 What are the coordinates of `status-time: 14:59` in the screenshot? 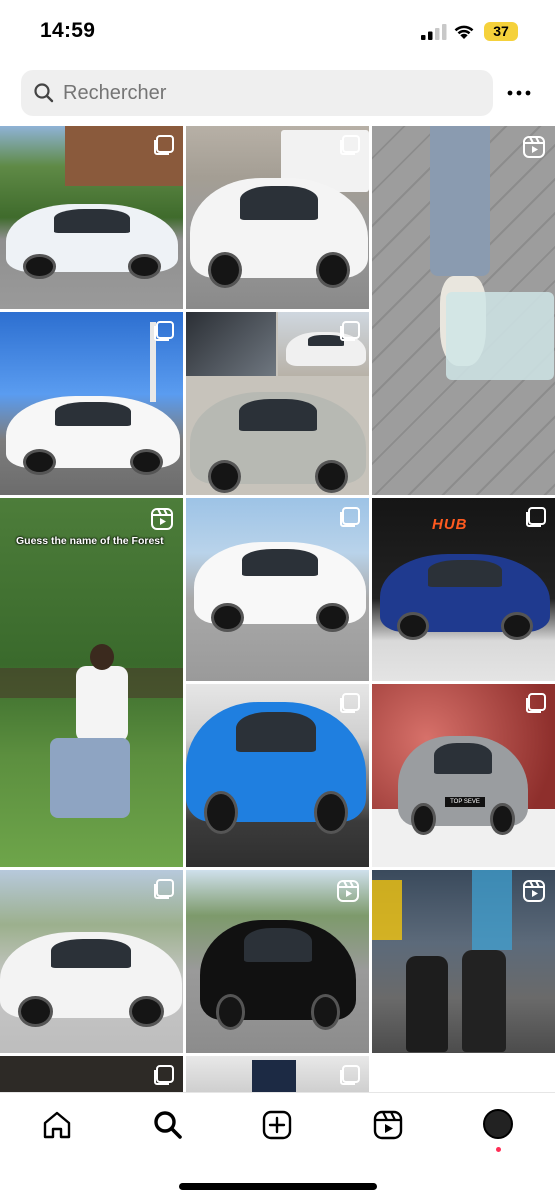 It's located at (68, 30).